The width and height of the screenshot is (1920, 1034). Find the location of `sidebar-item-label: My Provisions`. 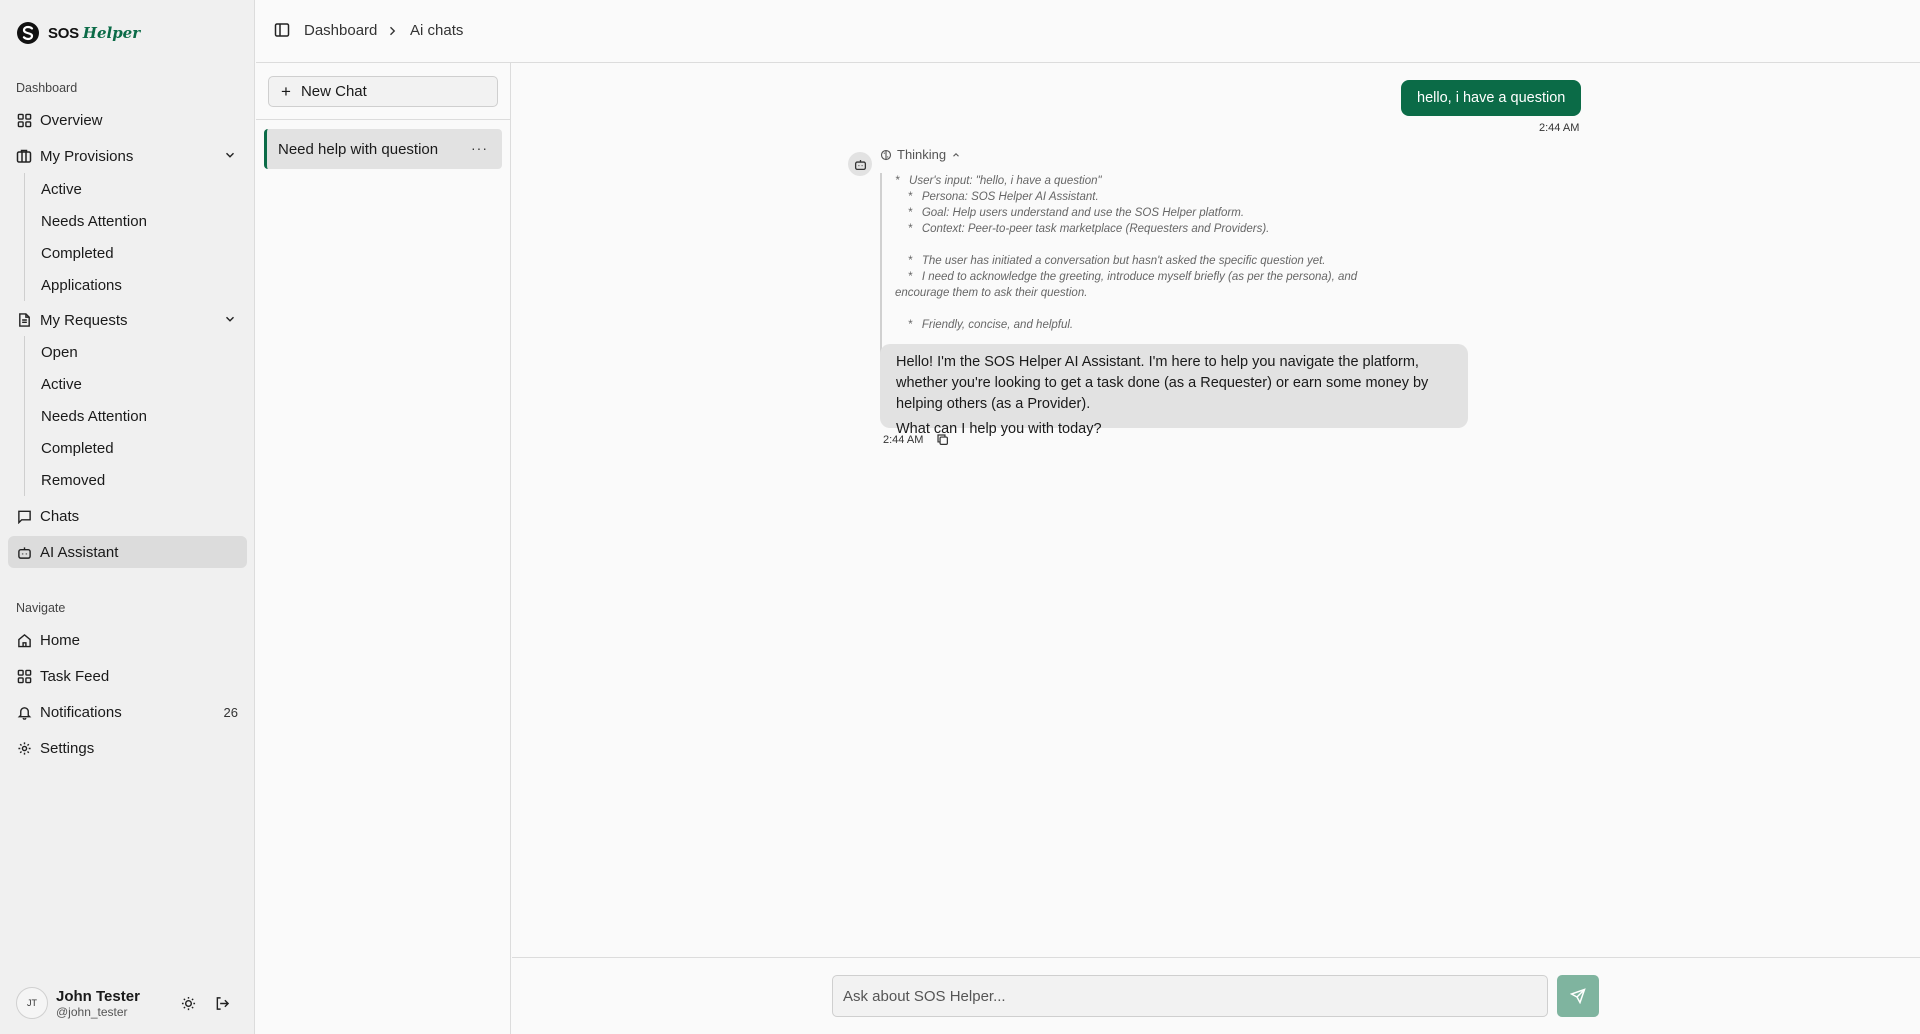

sidebar-item-label: My Provisions is located at coordinates (87, 156).